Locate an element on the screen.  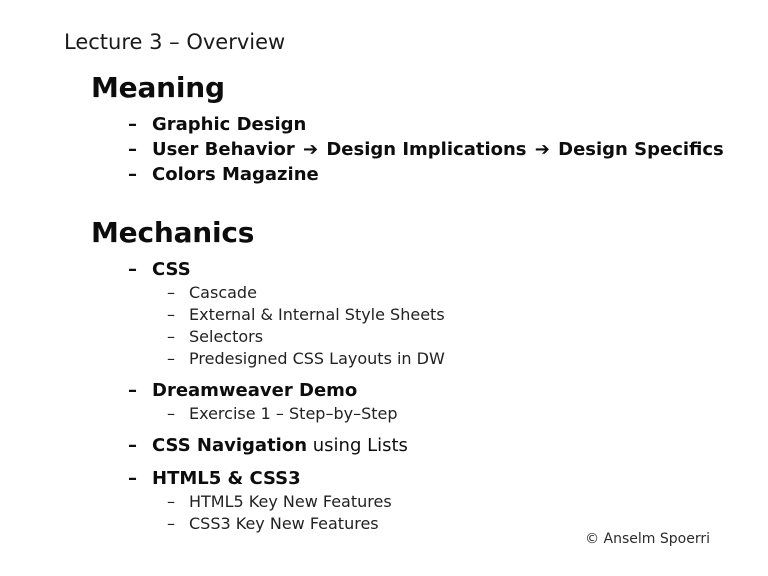
bullet-label: Selectors is located at coordinates (226, 336).